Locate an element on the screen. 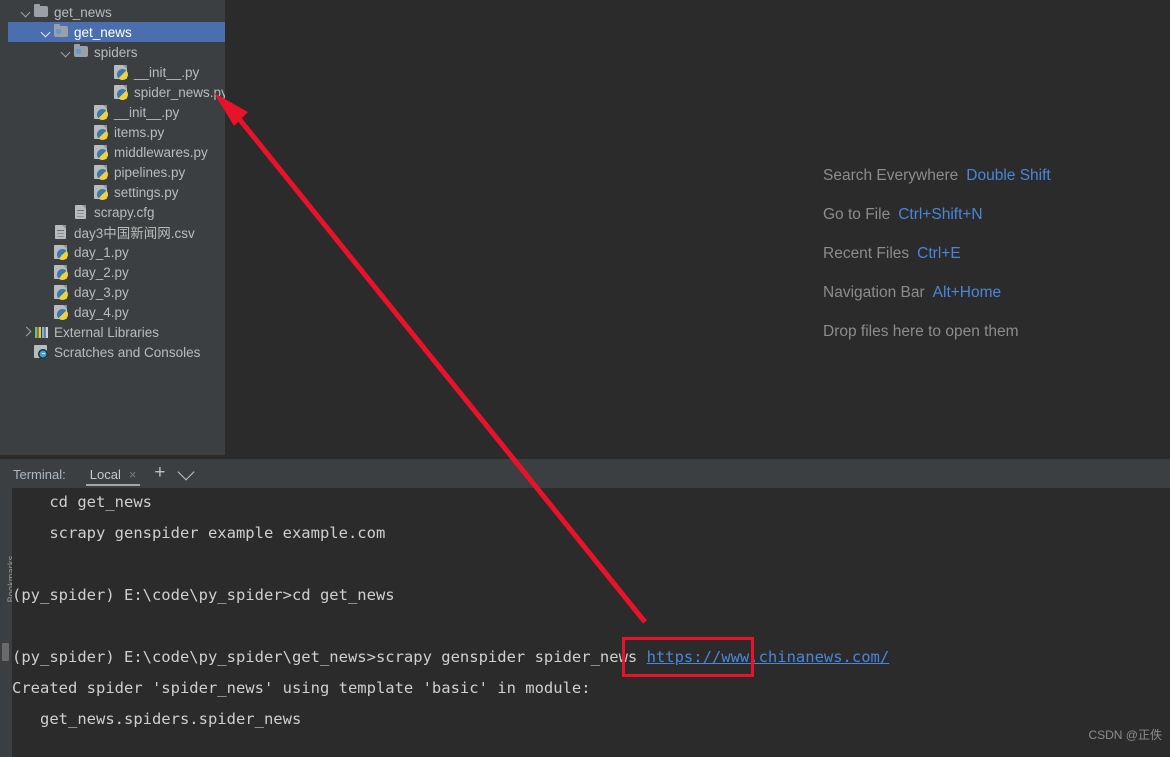  shortcut-action: Go to File is located at coordinates (857, 214).